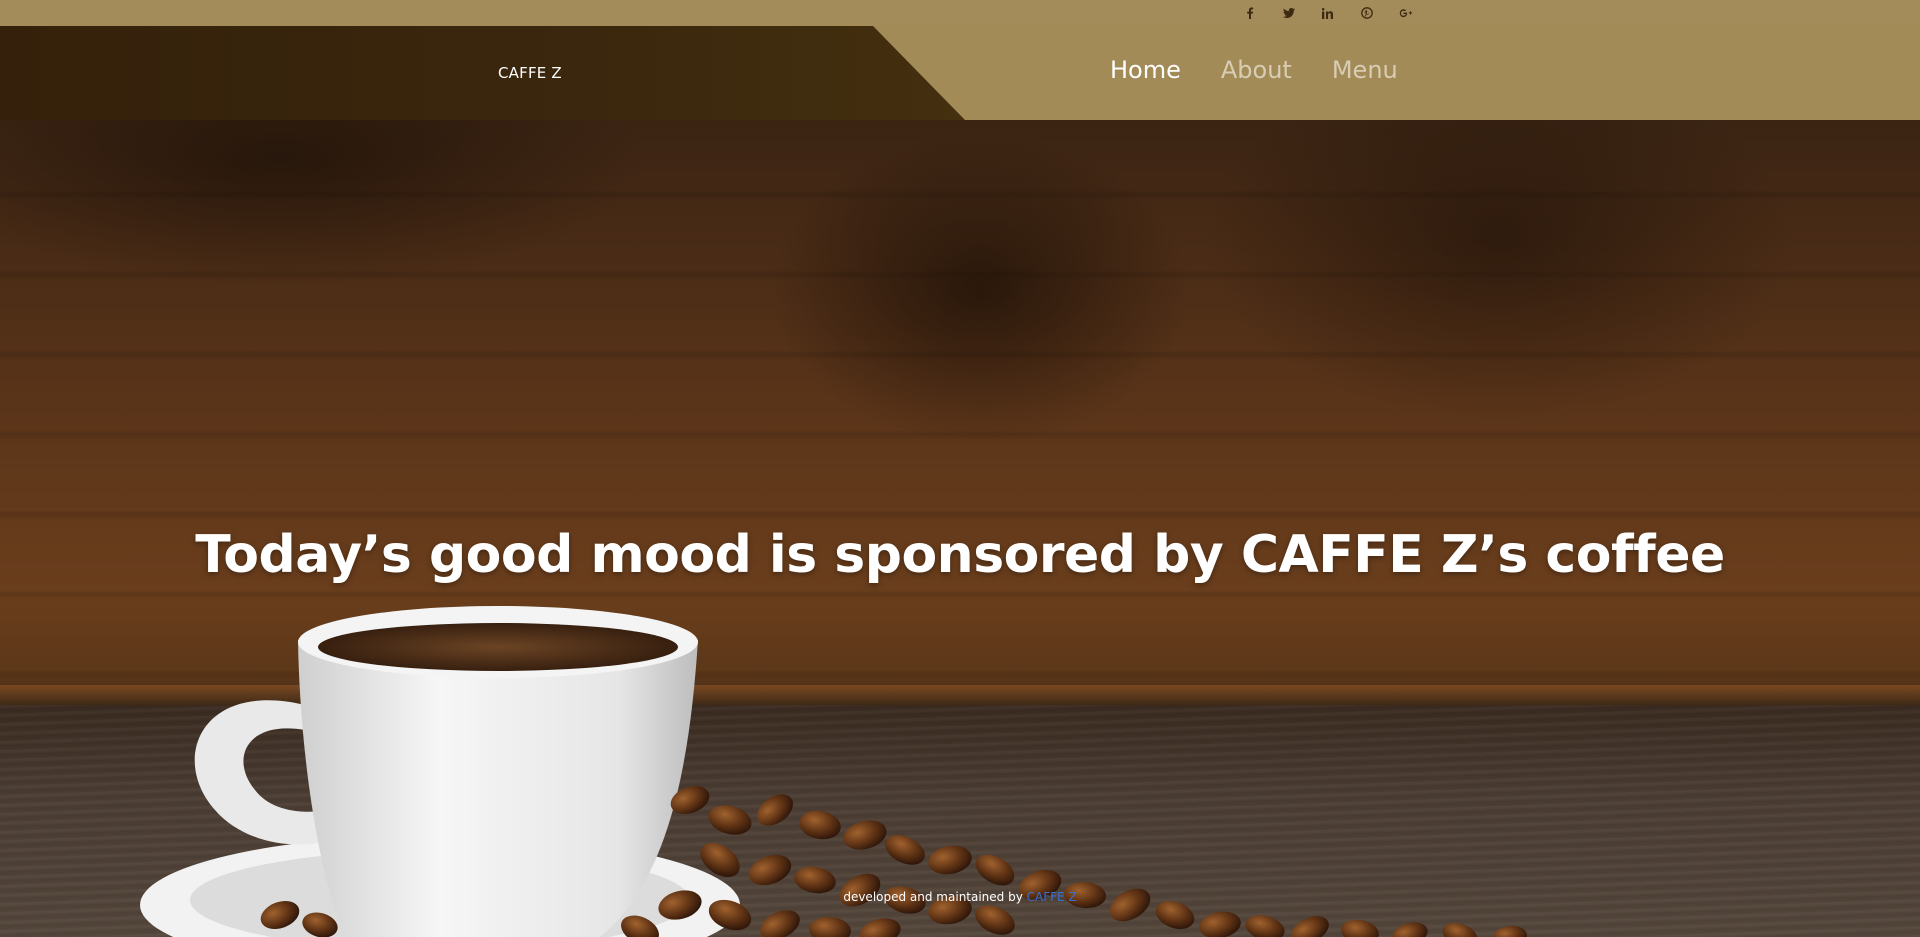  What do you see at coordinates (933, 897) in the screenshot?
I see `credit-text: developed and maintained by` at bounding box center [933, 897].